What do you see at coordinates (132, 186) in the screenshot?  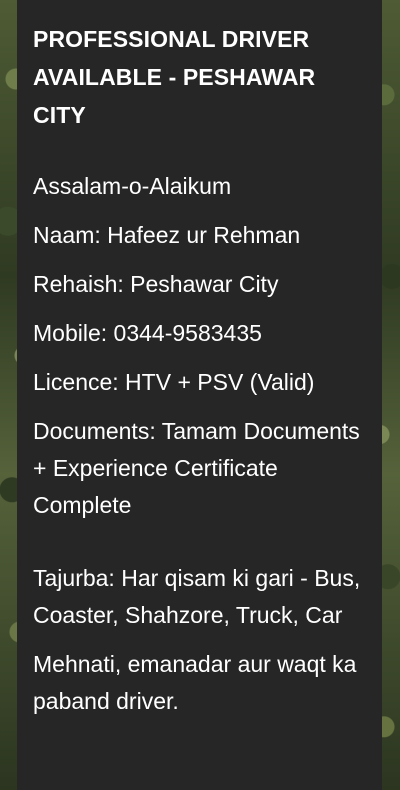 I see `greeting-text: Assalam-o-Alaikum` at bounding box center [132, 186].